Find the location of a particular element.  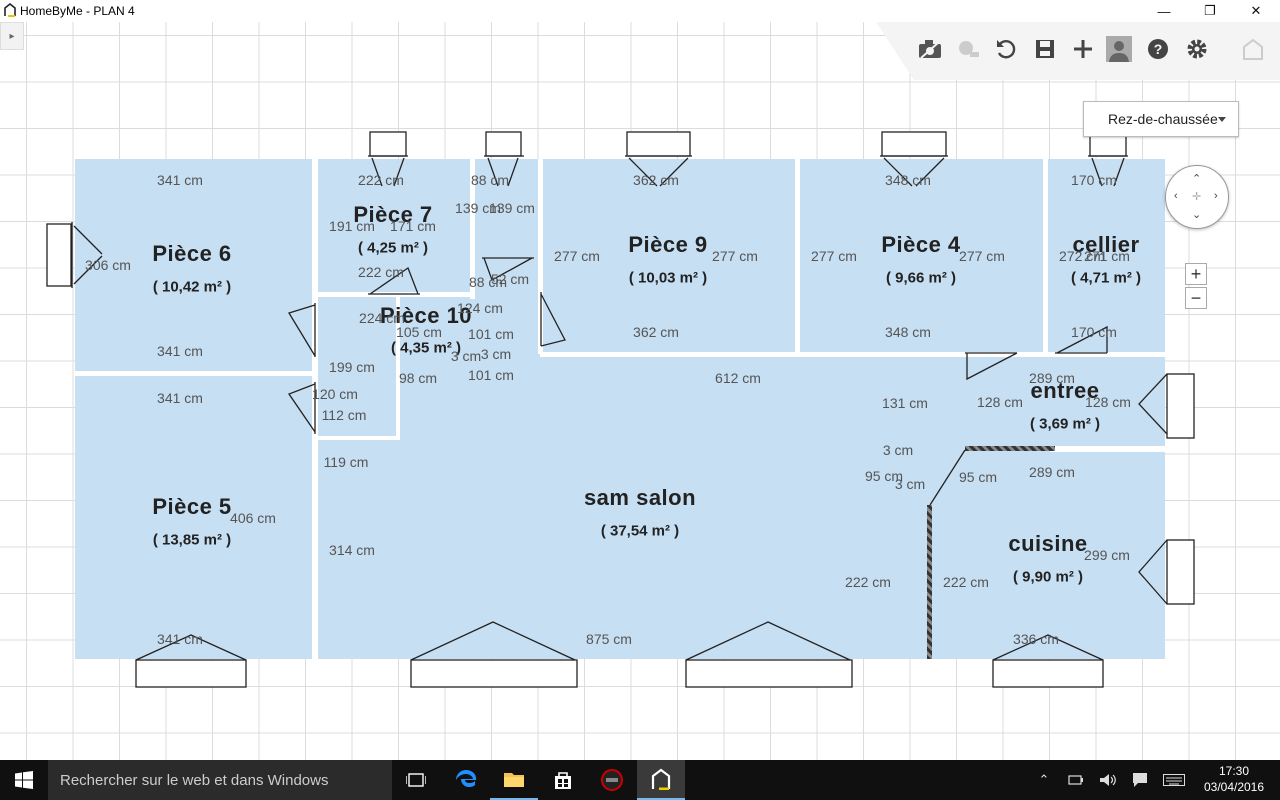

clock-date: 03/04/2016 is located at coordinates (1234, 787).